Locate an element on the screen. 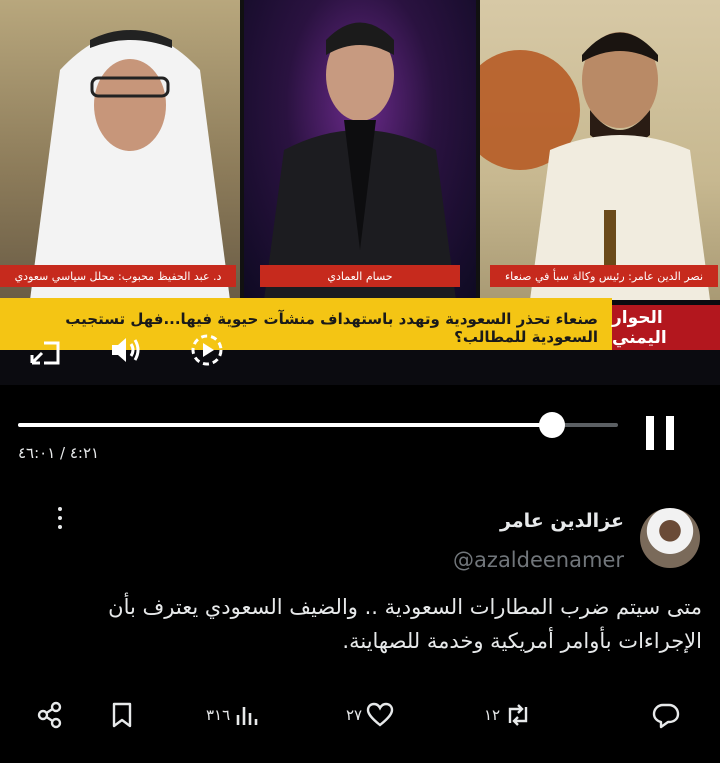 This screenshot has height=763, width=720. playback-speed-icon is located at coordinates (207, 350).